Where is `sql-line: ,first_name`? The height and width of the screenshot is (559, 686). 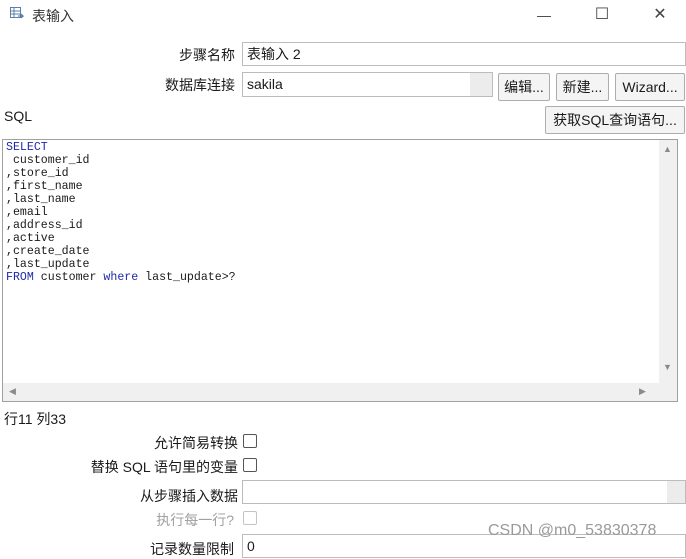 sql-line: ,first_name is located at coordinates (44, 186).